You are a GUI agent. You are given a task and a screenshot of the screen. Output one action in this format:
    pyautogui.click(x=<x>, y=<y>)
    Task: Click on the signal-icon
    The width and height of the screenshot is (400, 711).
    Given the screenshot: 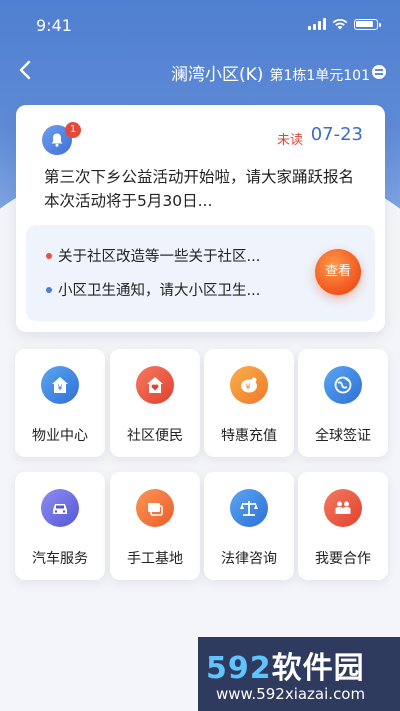 What is the action you would take?
    pyautogui.click(x=317, y=24)
    